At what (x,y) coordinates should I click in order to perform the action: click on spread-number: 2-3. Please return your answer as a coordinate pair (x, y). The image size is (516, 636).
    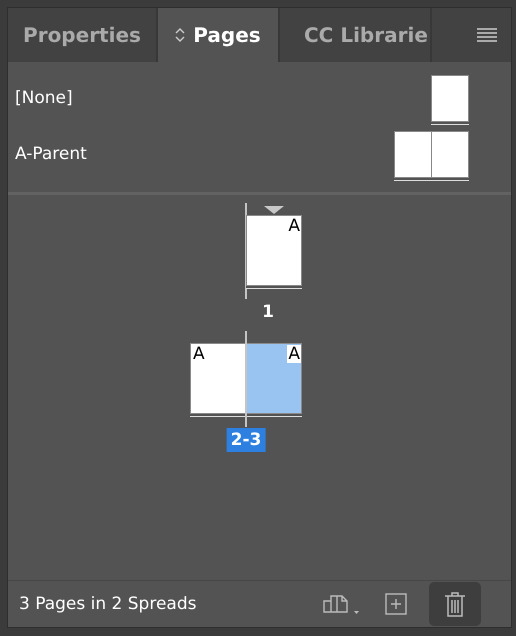
    Looking at the image, I should click on (246, 440).